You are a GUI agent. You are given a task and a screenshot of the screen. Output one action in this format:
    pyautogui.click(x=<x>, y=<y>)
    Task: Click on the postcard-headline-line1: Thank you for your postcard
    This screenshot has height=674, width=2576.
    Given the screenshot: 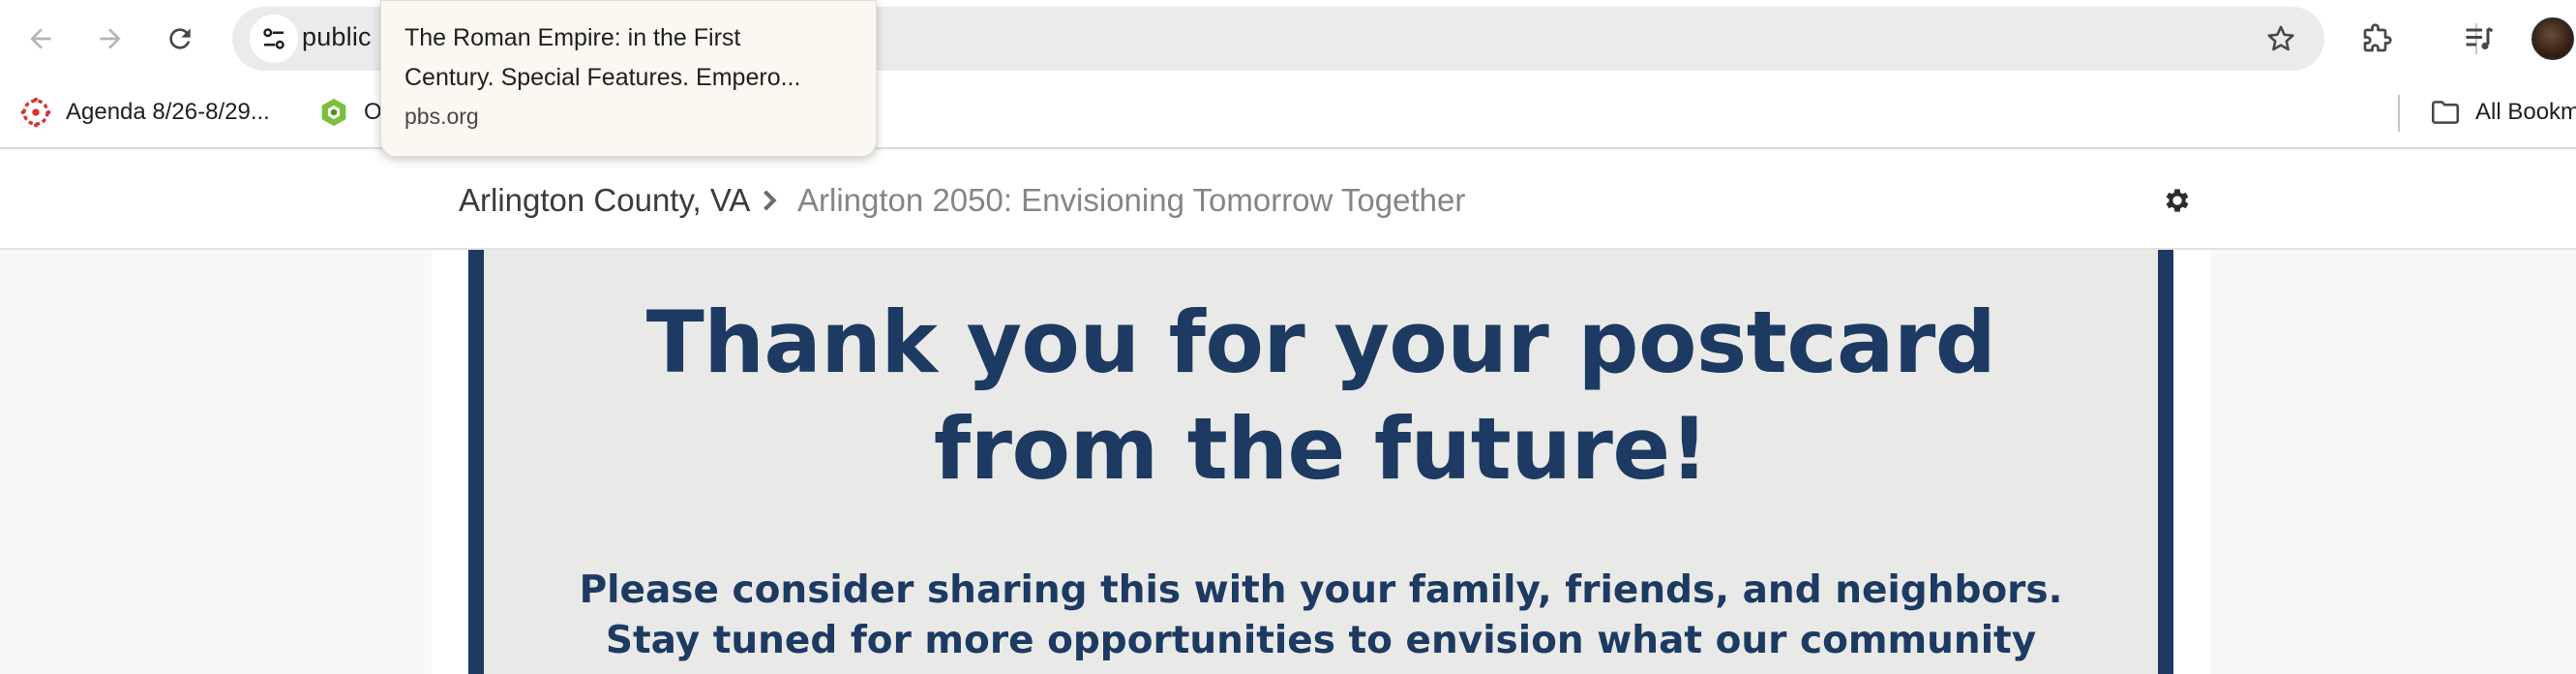 What is the action you would take?
    pyautogui.click(x=1320, y=342)
    